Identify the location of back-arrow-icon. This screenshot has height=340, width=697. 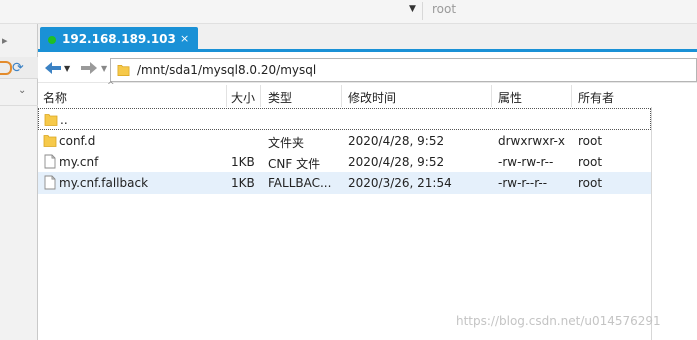
(53, 68).